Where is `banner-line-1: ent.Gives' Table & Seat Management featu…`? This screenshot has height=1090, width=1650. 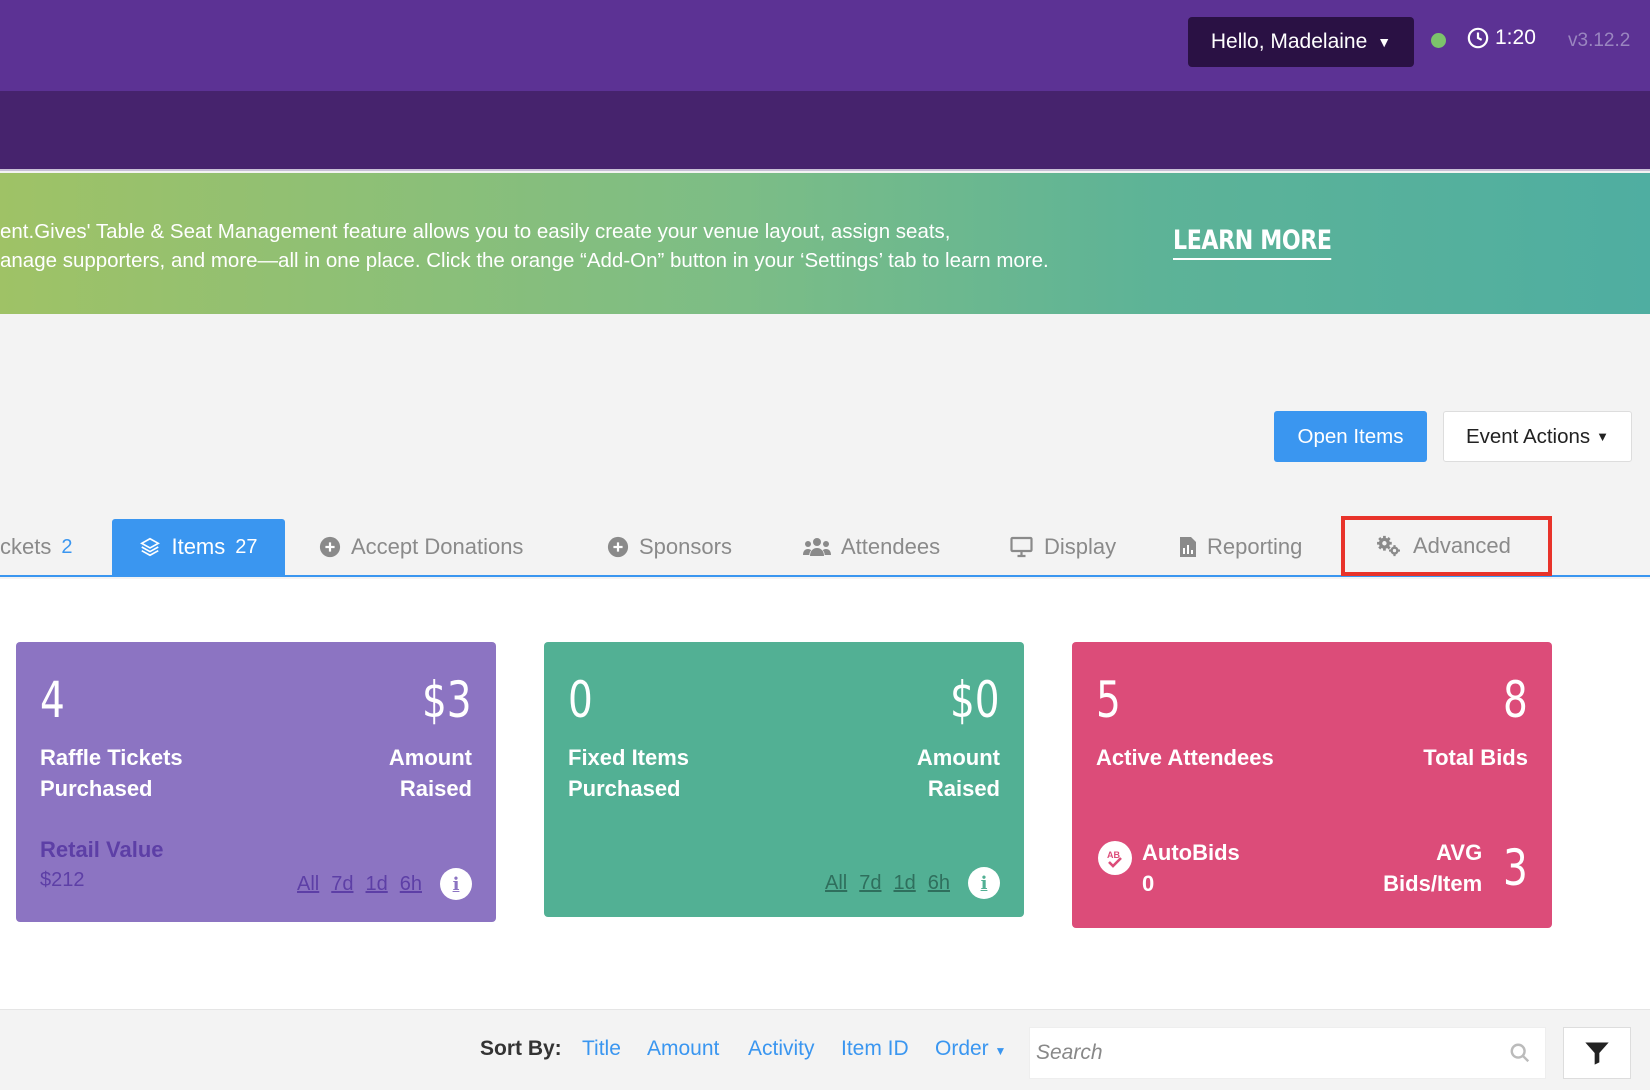
banner-line-1: ent.Gives' Table & Seat Management featu… is located at coordinates (475, 231).